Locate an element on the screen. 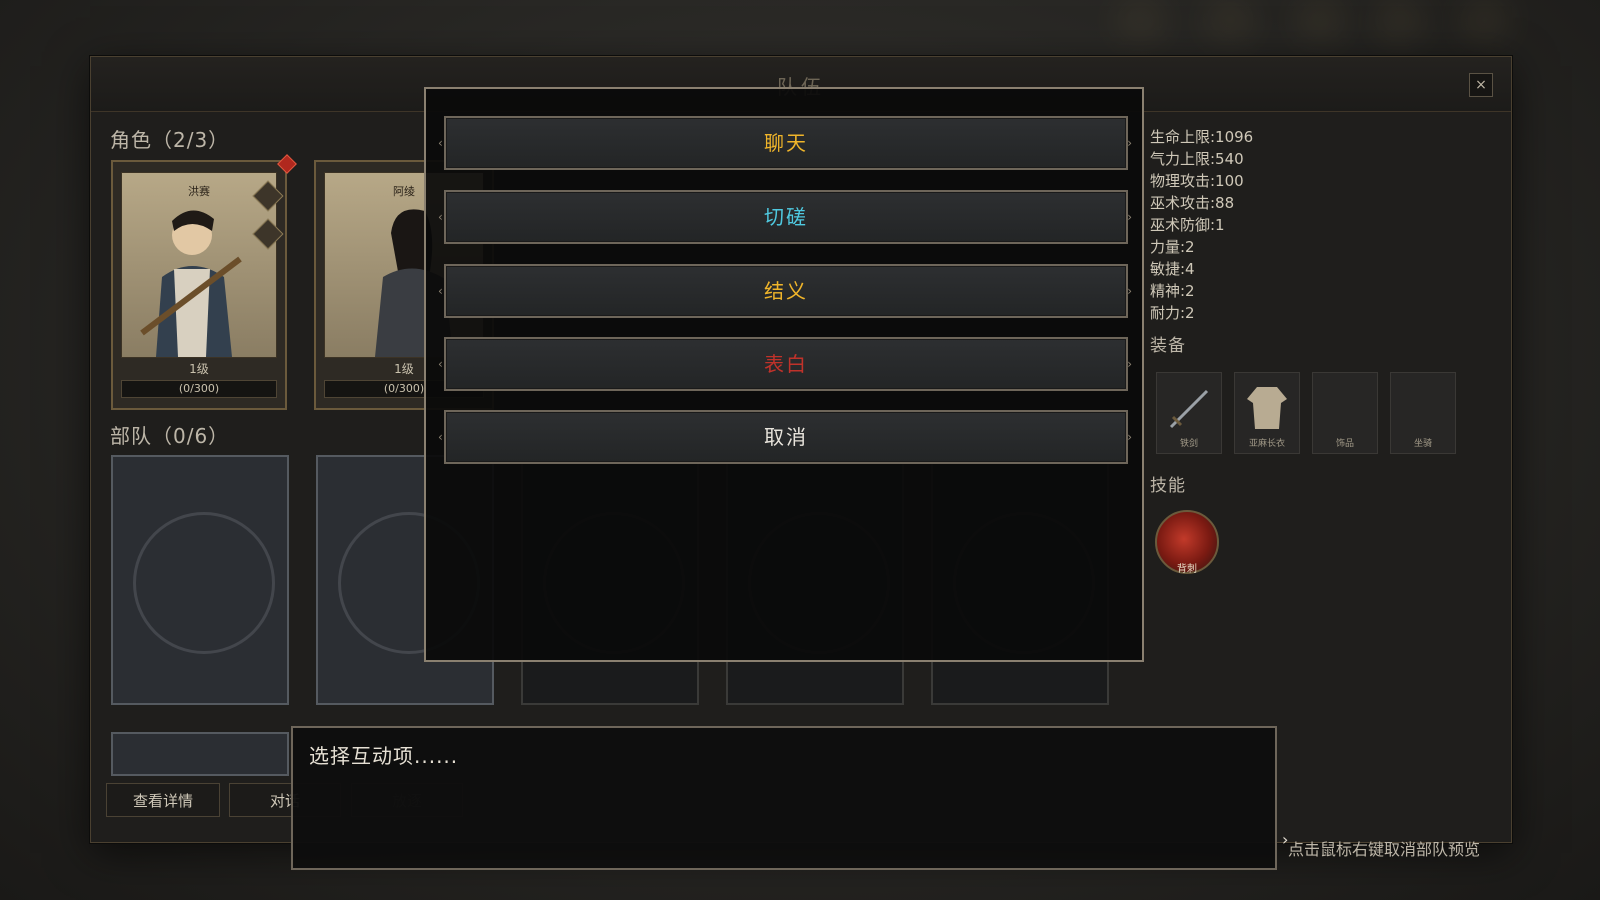  troops-heading: 部队（0/6） is located at coordinates (170, 436).